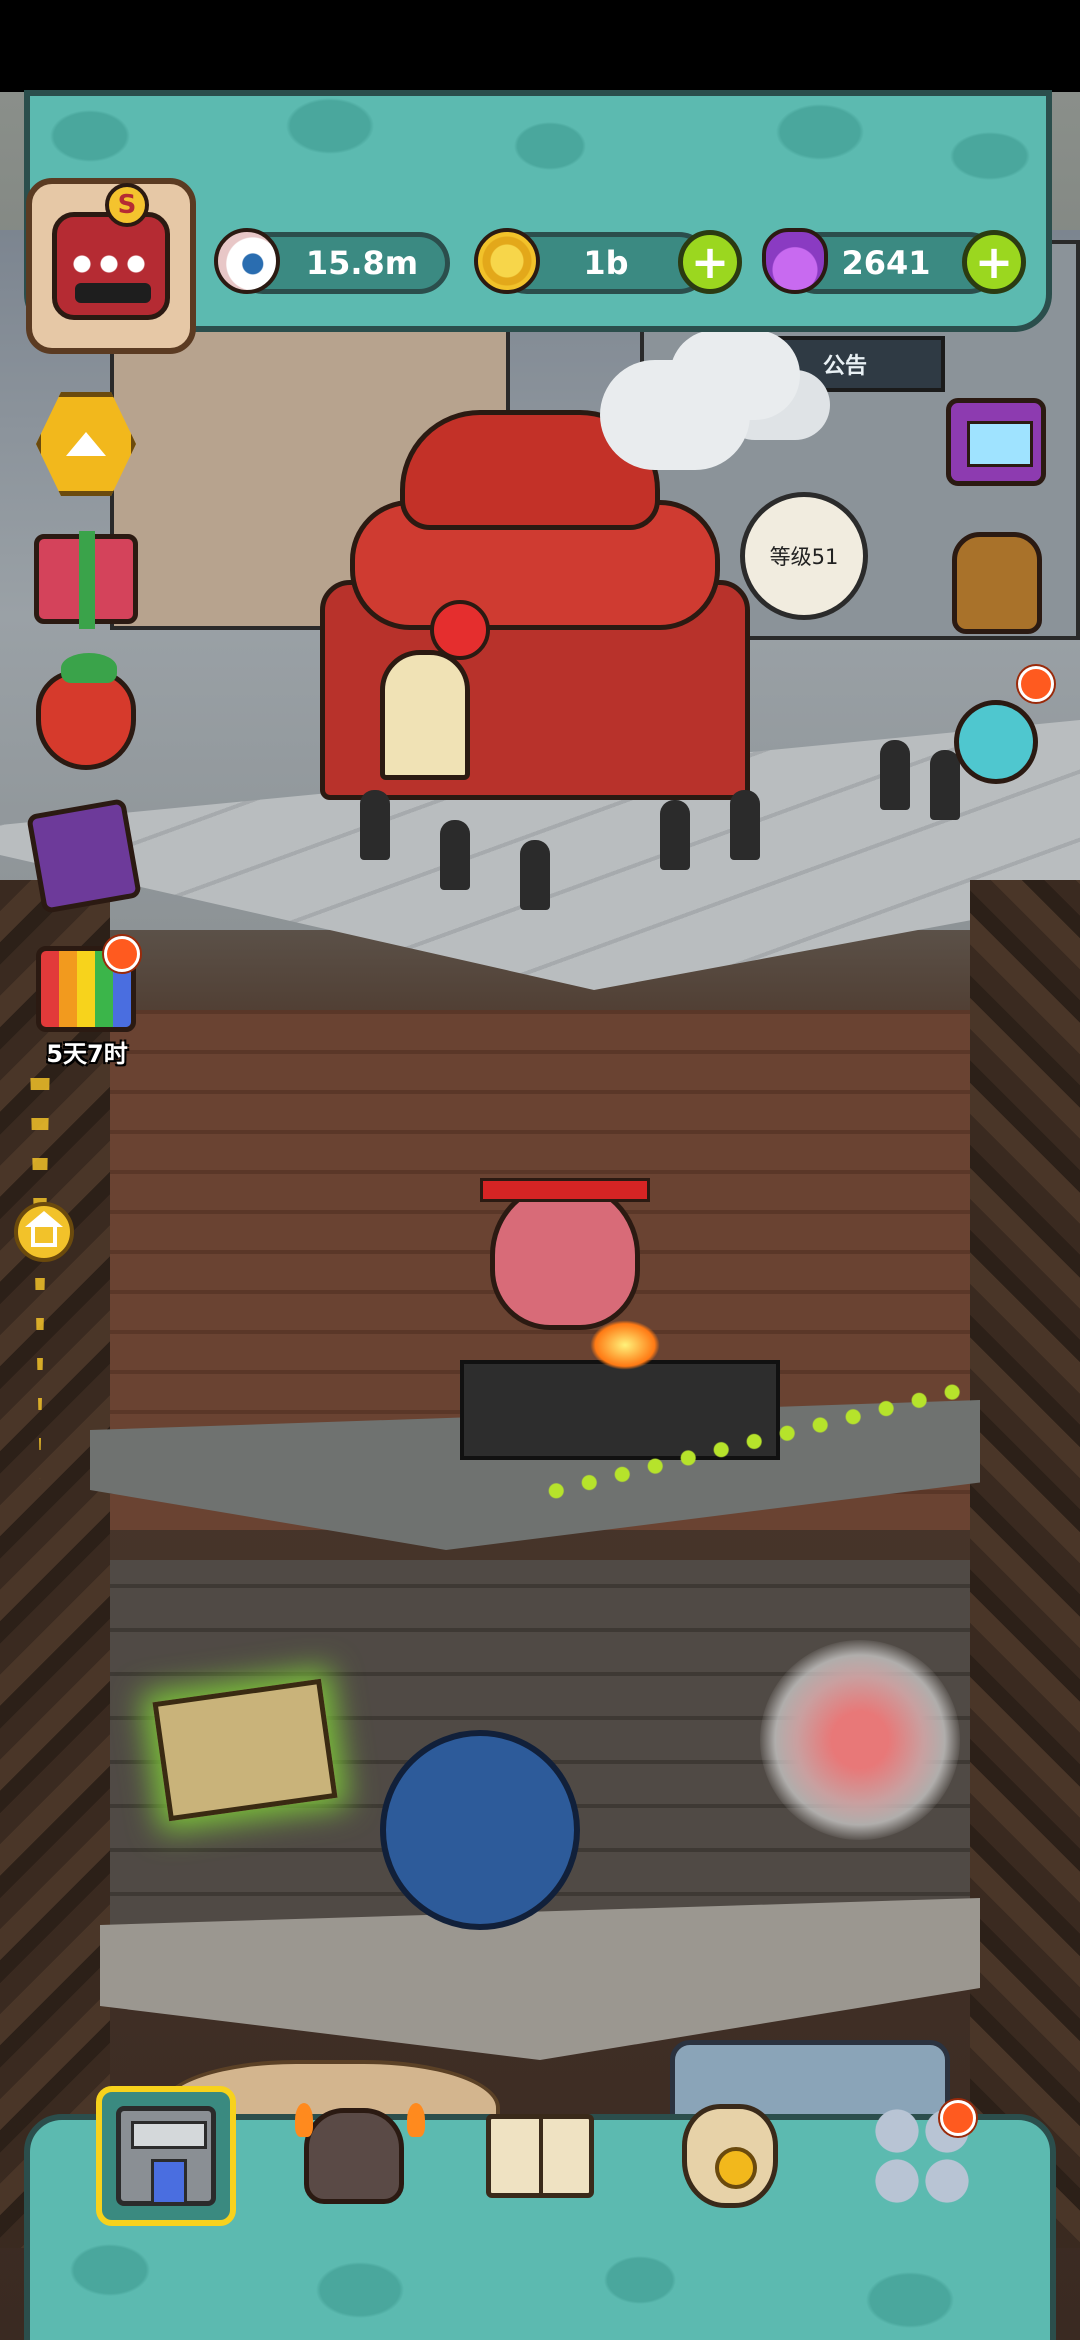  What do you see at coordinates (349, 2153) in the screenshot?
I see `monster-icon` at bounding box center [349, 2153].